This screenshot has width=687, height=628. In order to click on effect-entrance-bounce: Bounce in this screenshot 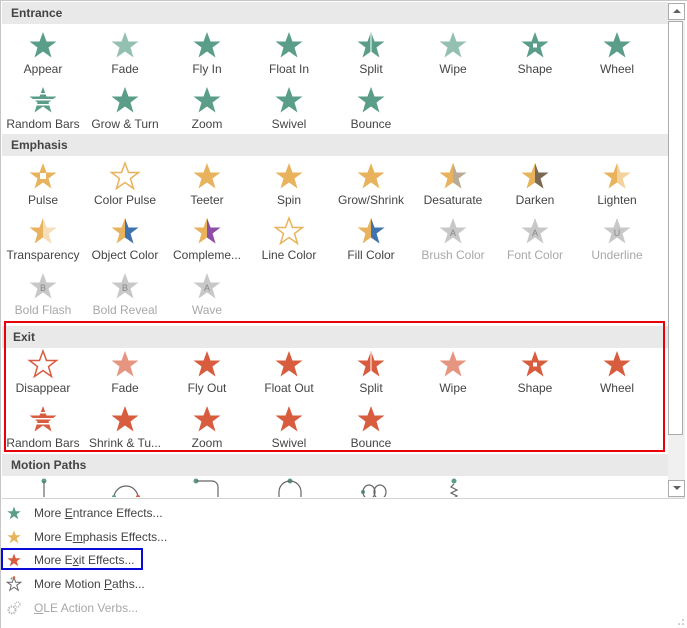, I will do `click(371, 108)`.